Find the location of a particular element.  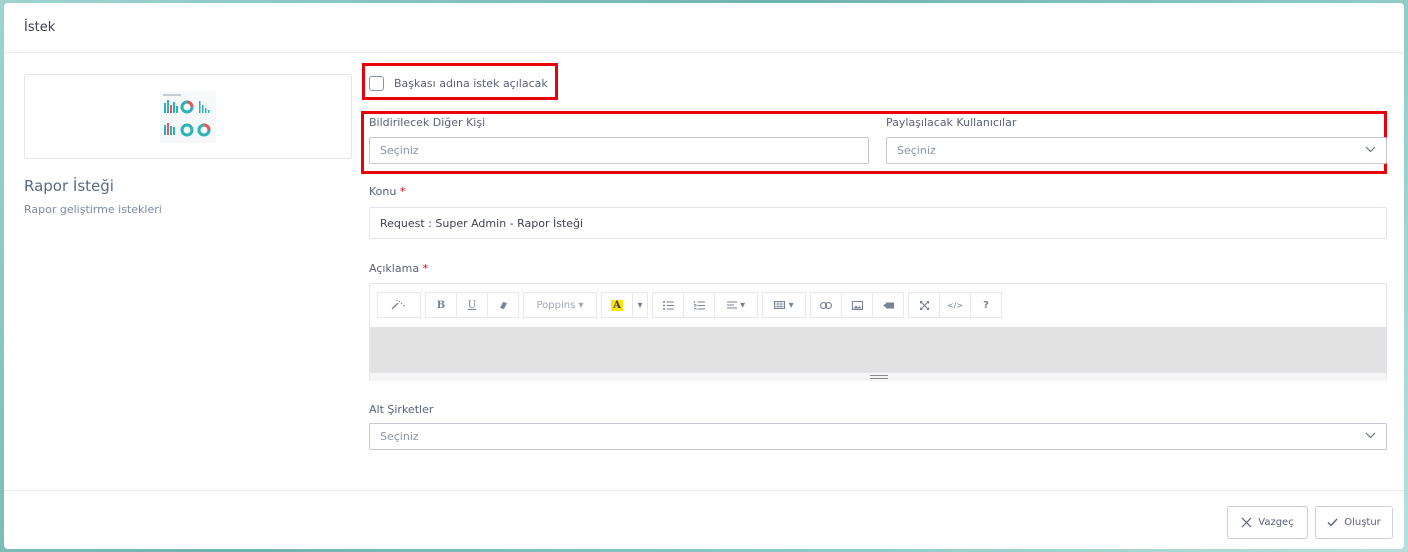

request-type-title: Rapor İsteği is located at coordinates (69, 186).